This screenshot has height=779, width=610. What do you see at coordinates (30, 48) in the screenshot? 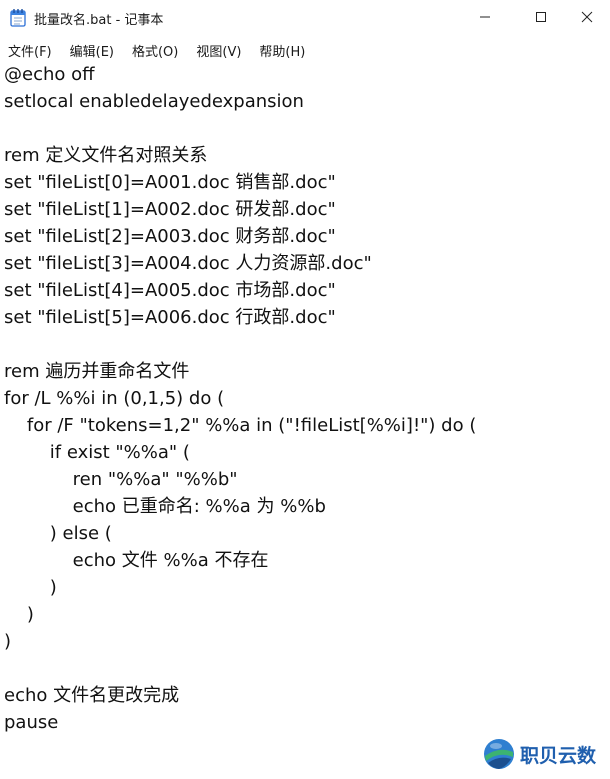
I see `menu-file: 文件(F)` at bounding box center [30, 48].